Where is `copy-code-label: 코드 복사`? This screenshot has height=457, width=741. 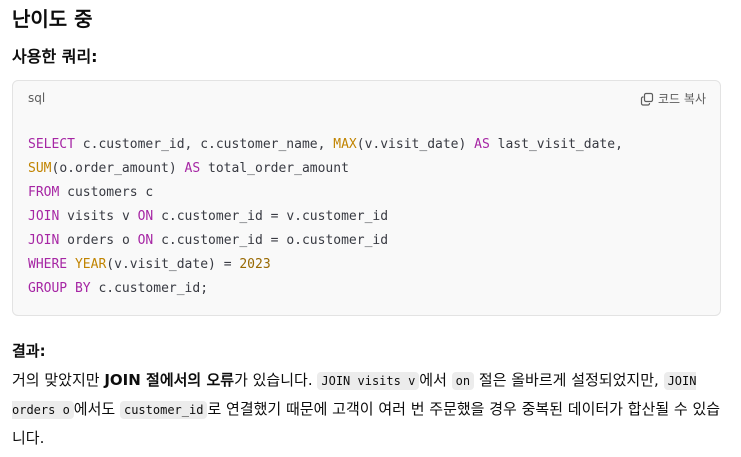
copy-code-label: 코드 복사 is located at coordinates (682, 99).